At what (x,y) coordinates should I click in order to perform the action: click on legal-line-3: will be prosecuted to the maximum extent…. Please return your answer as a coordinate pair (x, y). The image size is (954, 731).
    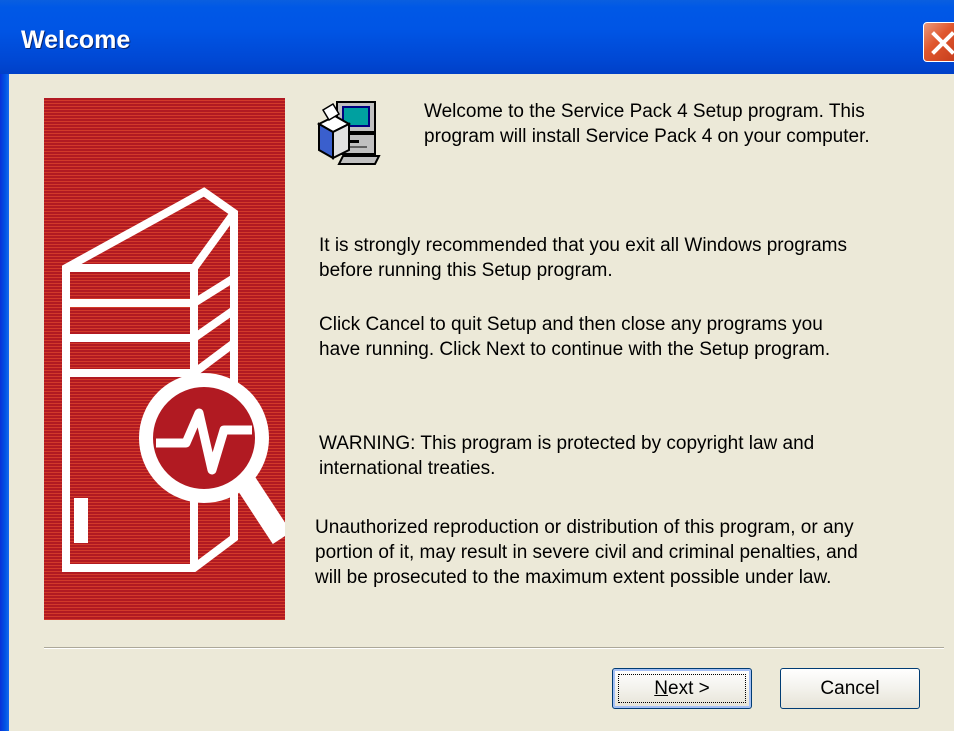
    Looking at the image, I should click on (573, 577).